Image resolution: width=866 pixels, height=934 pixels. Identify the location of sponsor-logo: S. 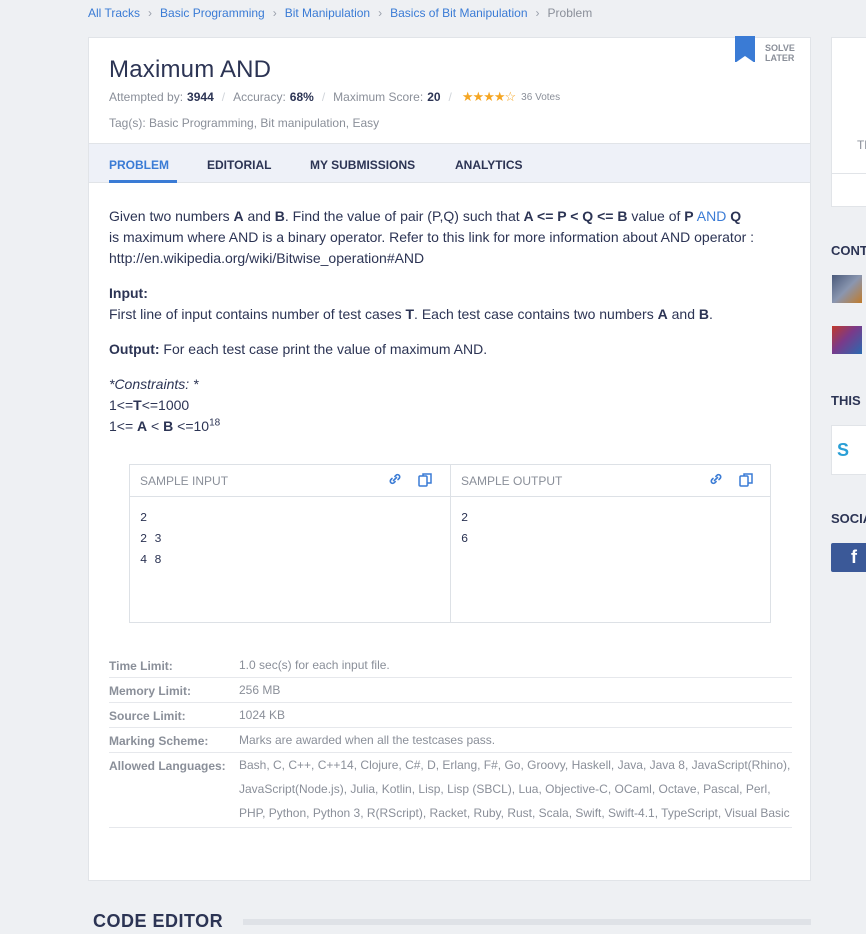
(848, 450).